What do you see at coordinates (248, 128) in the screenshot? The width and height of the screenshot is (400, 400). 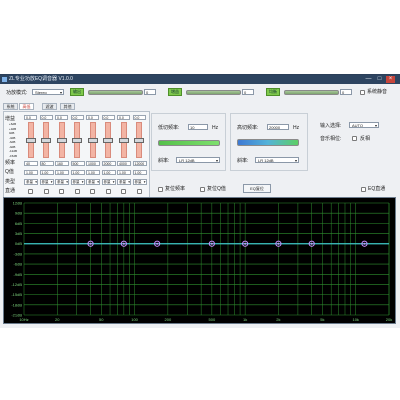 I see `highcut-freq-label: 高切频率:` at bounding box center [248, 128].